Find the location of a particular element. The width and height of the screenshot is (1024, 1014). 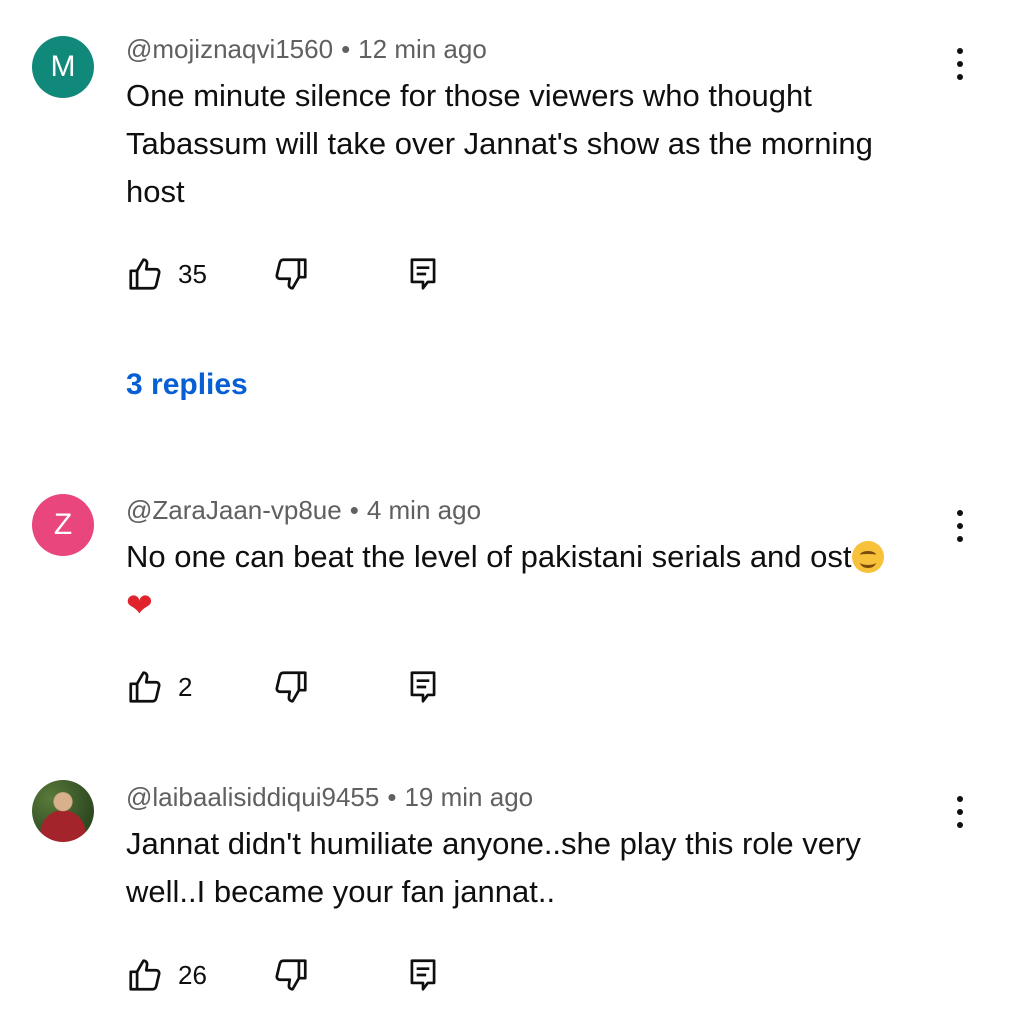

comment-meta: @mojiznaqvi1560 • 12 min ago is located at coordinates (306, 49).